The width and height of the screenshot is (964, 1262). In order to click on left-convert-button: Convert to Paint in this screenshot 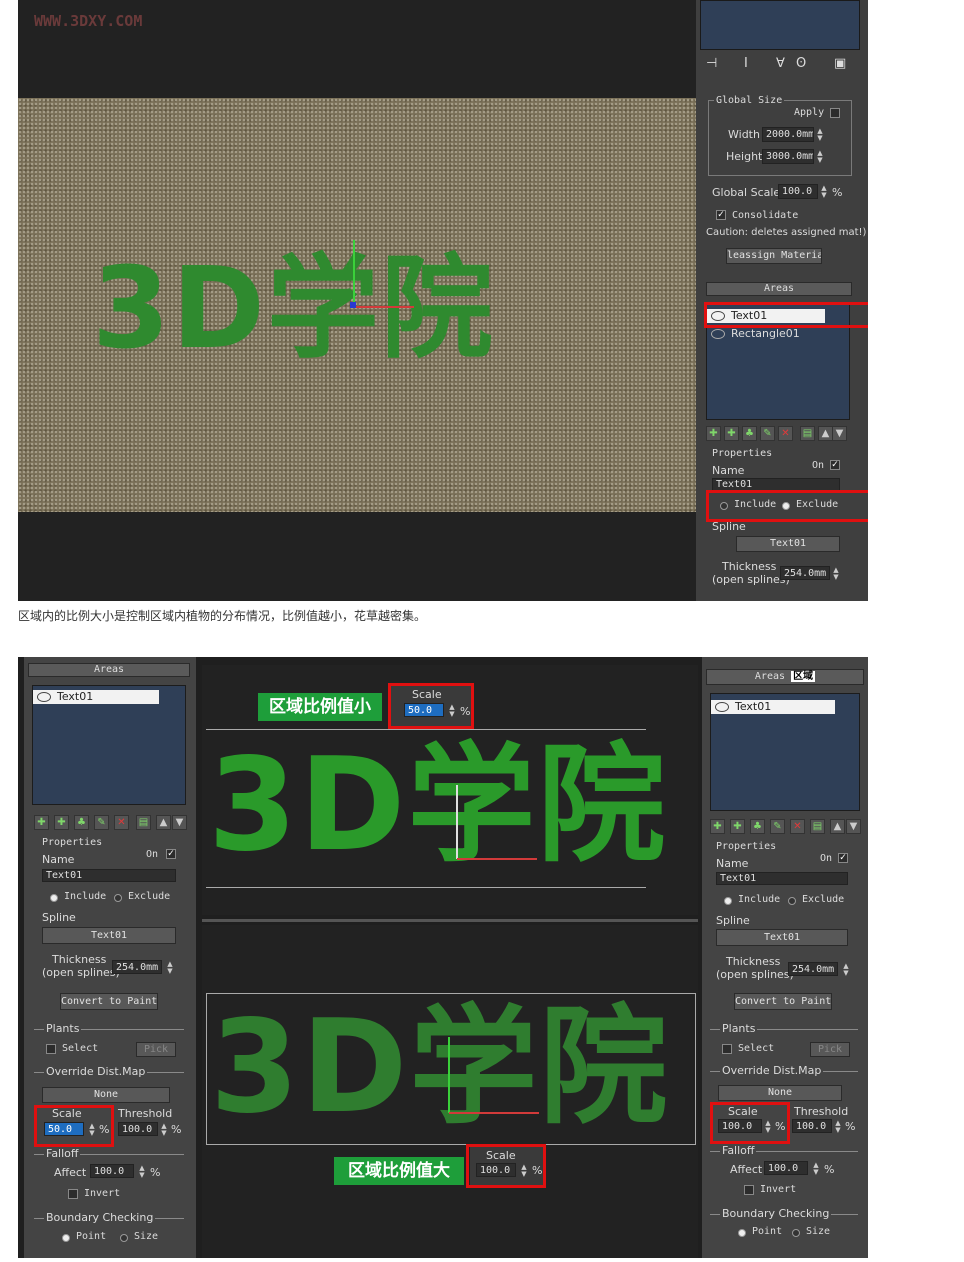, I will do `click(109, 1001)`.